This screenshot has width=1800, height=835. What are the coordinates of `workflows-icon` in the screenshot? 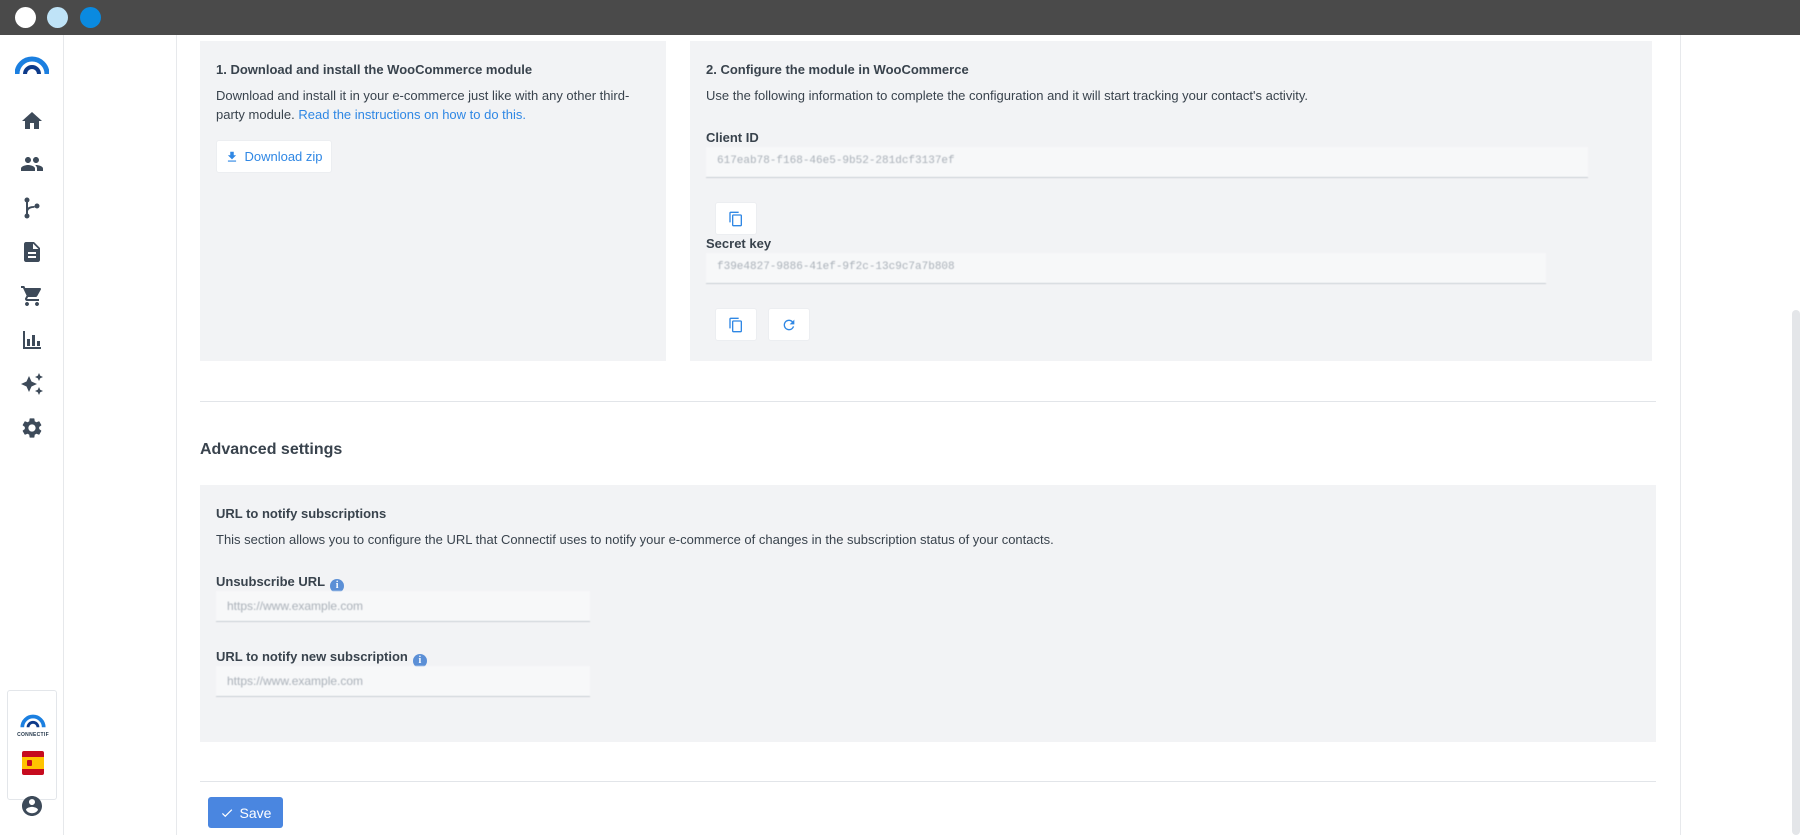 It's located at (32, 208).